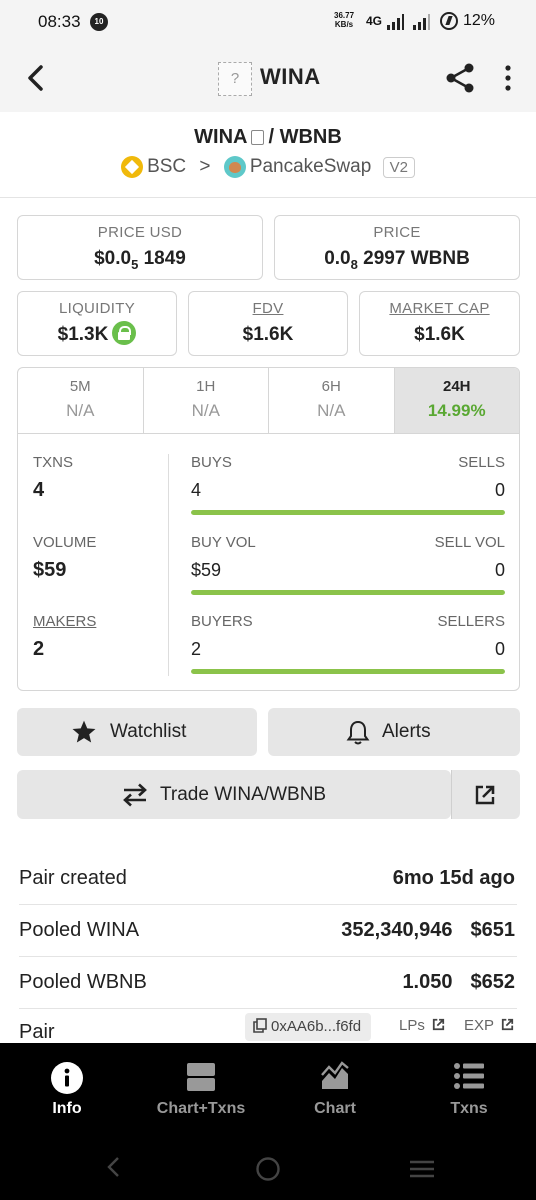 Image resolution: width=536 pixels, height=1200 pixels. What do you see at coordinates (113, 258) in the screenshot?
I see `price-usd-prefix: $0.0` at bounding box center [113, 258].